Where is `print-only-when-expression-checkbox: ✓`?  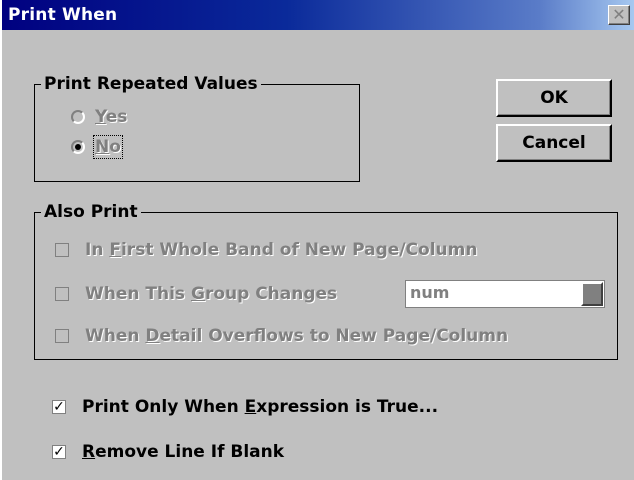
print-only-when-expression-checkbox: ✓ is located at coordinates (59, 407).